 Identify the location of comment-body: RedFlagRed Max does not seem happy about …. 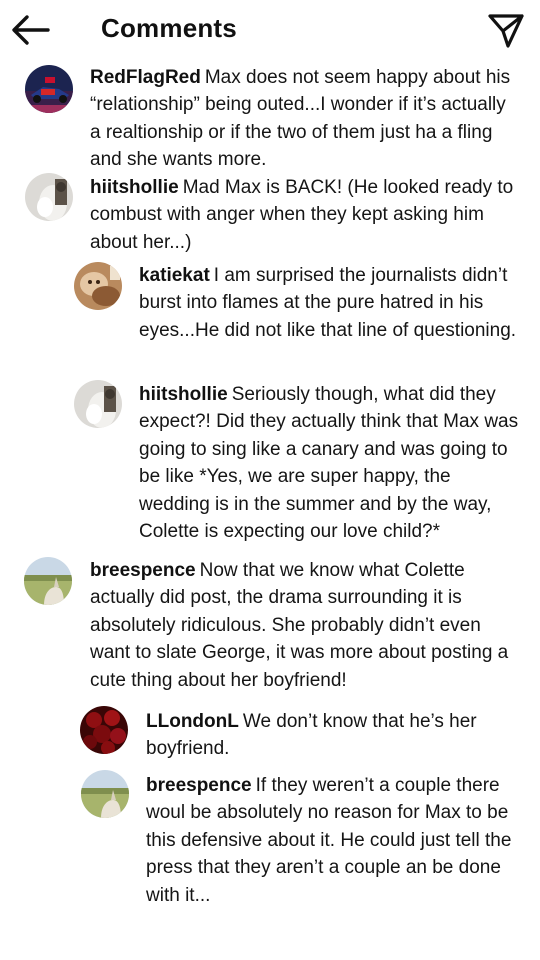
(302, 119).